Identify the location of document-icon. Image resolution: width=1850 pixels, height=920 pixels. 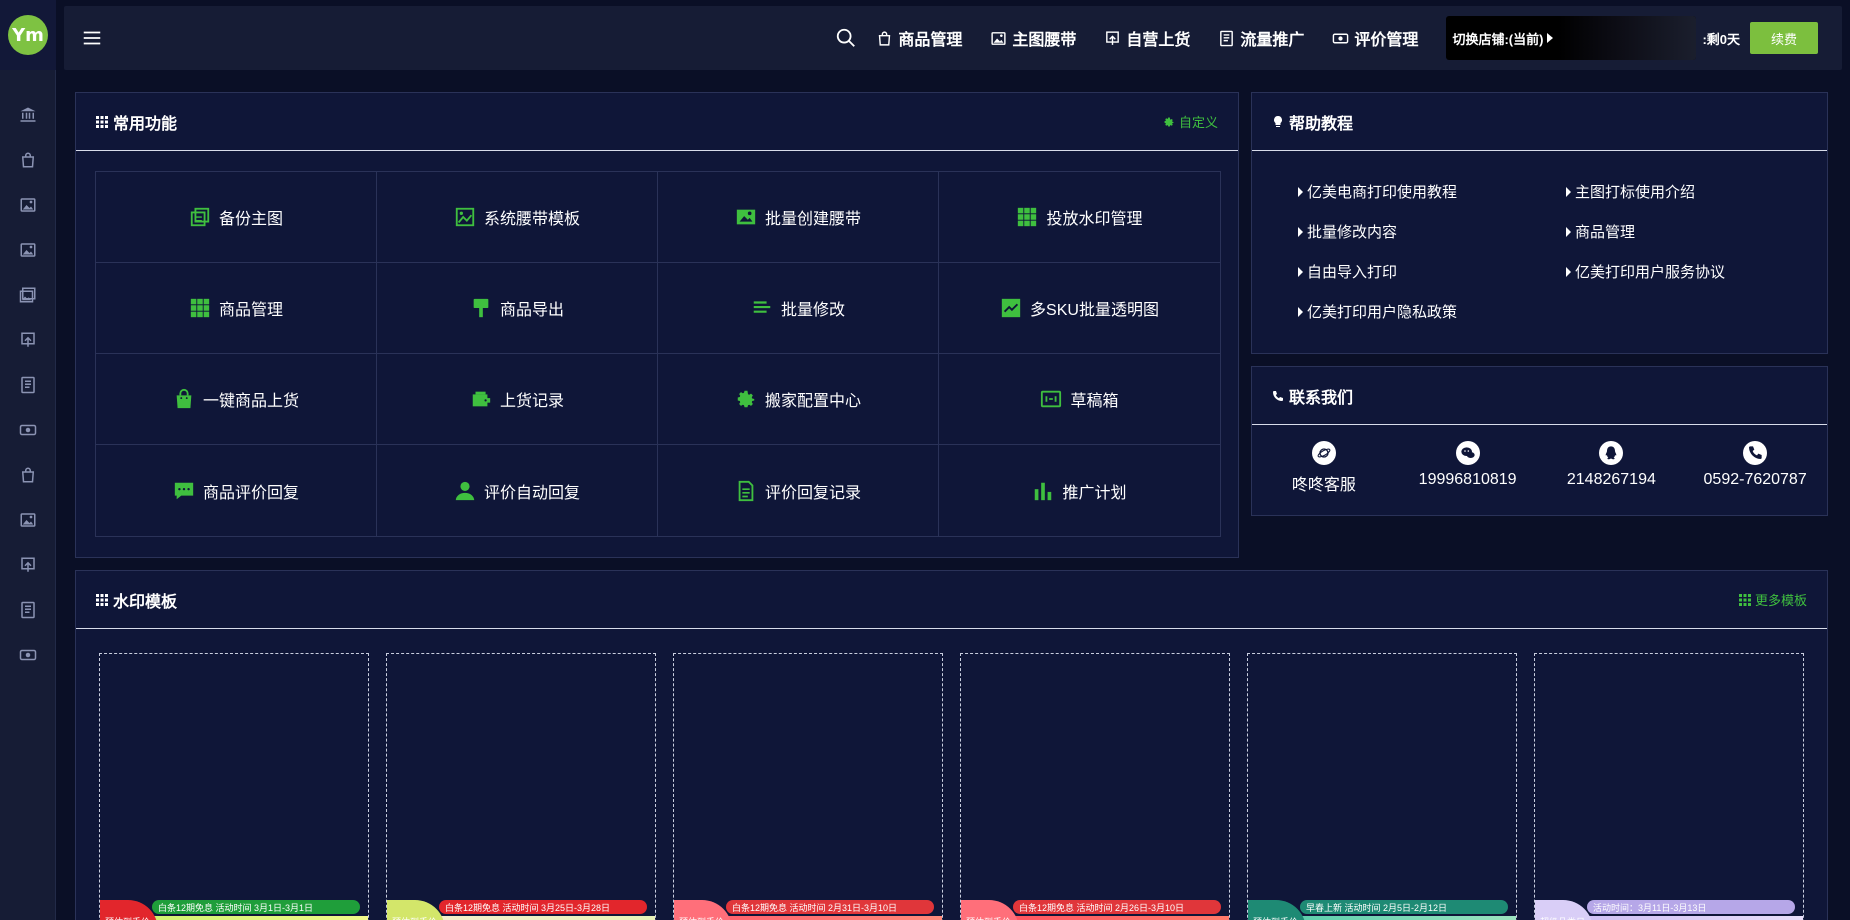
(746, 490).